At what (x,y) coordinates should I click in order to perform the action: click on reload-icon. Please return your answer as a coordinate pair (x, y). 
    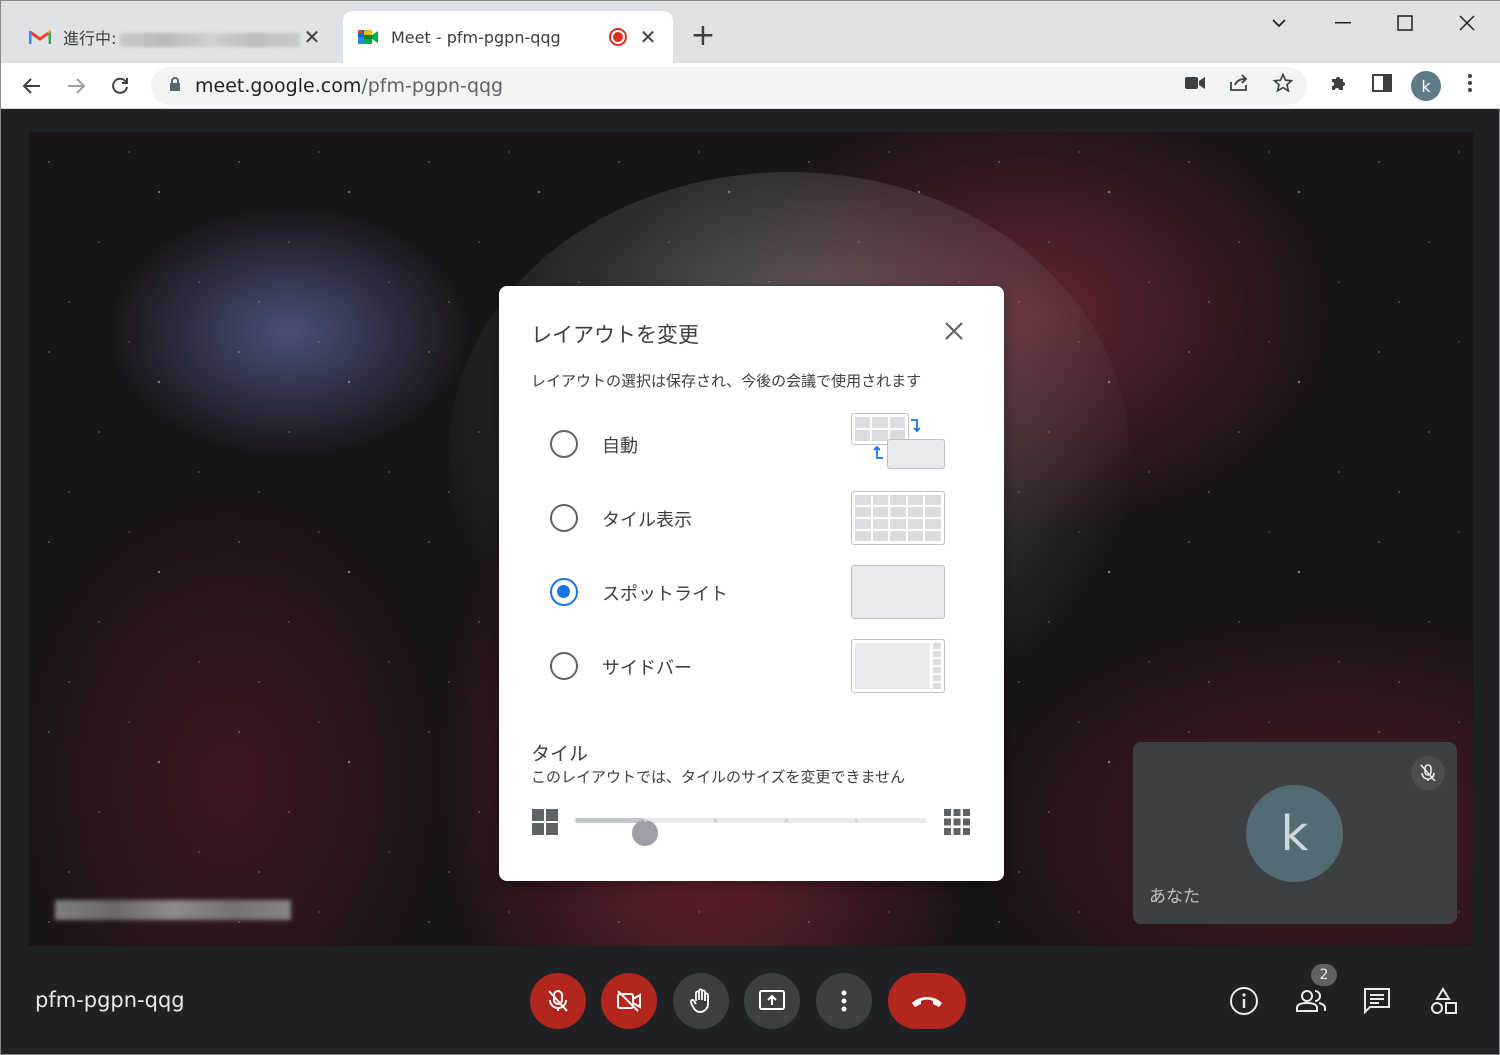
    Looking at the image, I should click on (120, 86).